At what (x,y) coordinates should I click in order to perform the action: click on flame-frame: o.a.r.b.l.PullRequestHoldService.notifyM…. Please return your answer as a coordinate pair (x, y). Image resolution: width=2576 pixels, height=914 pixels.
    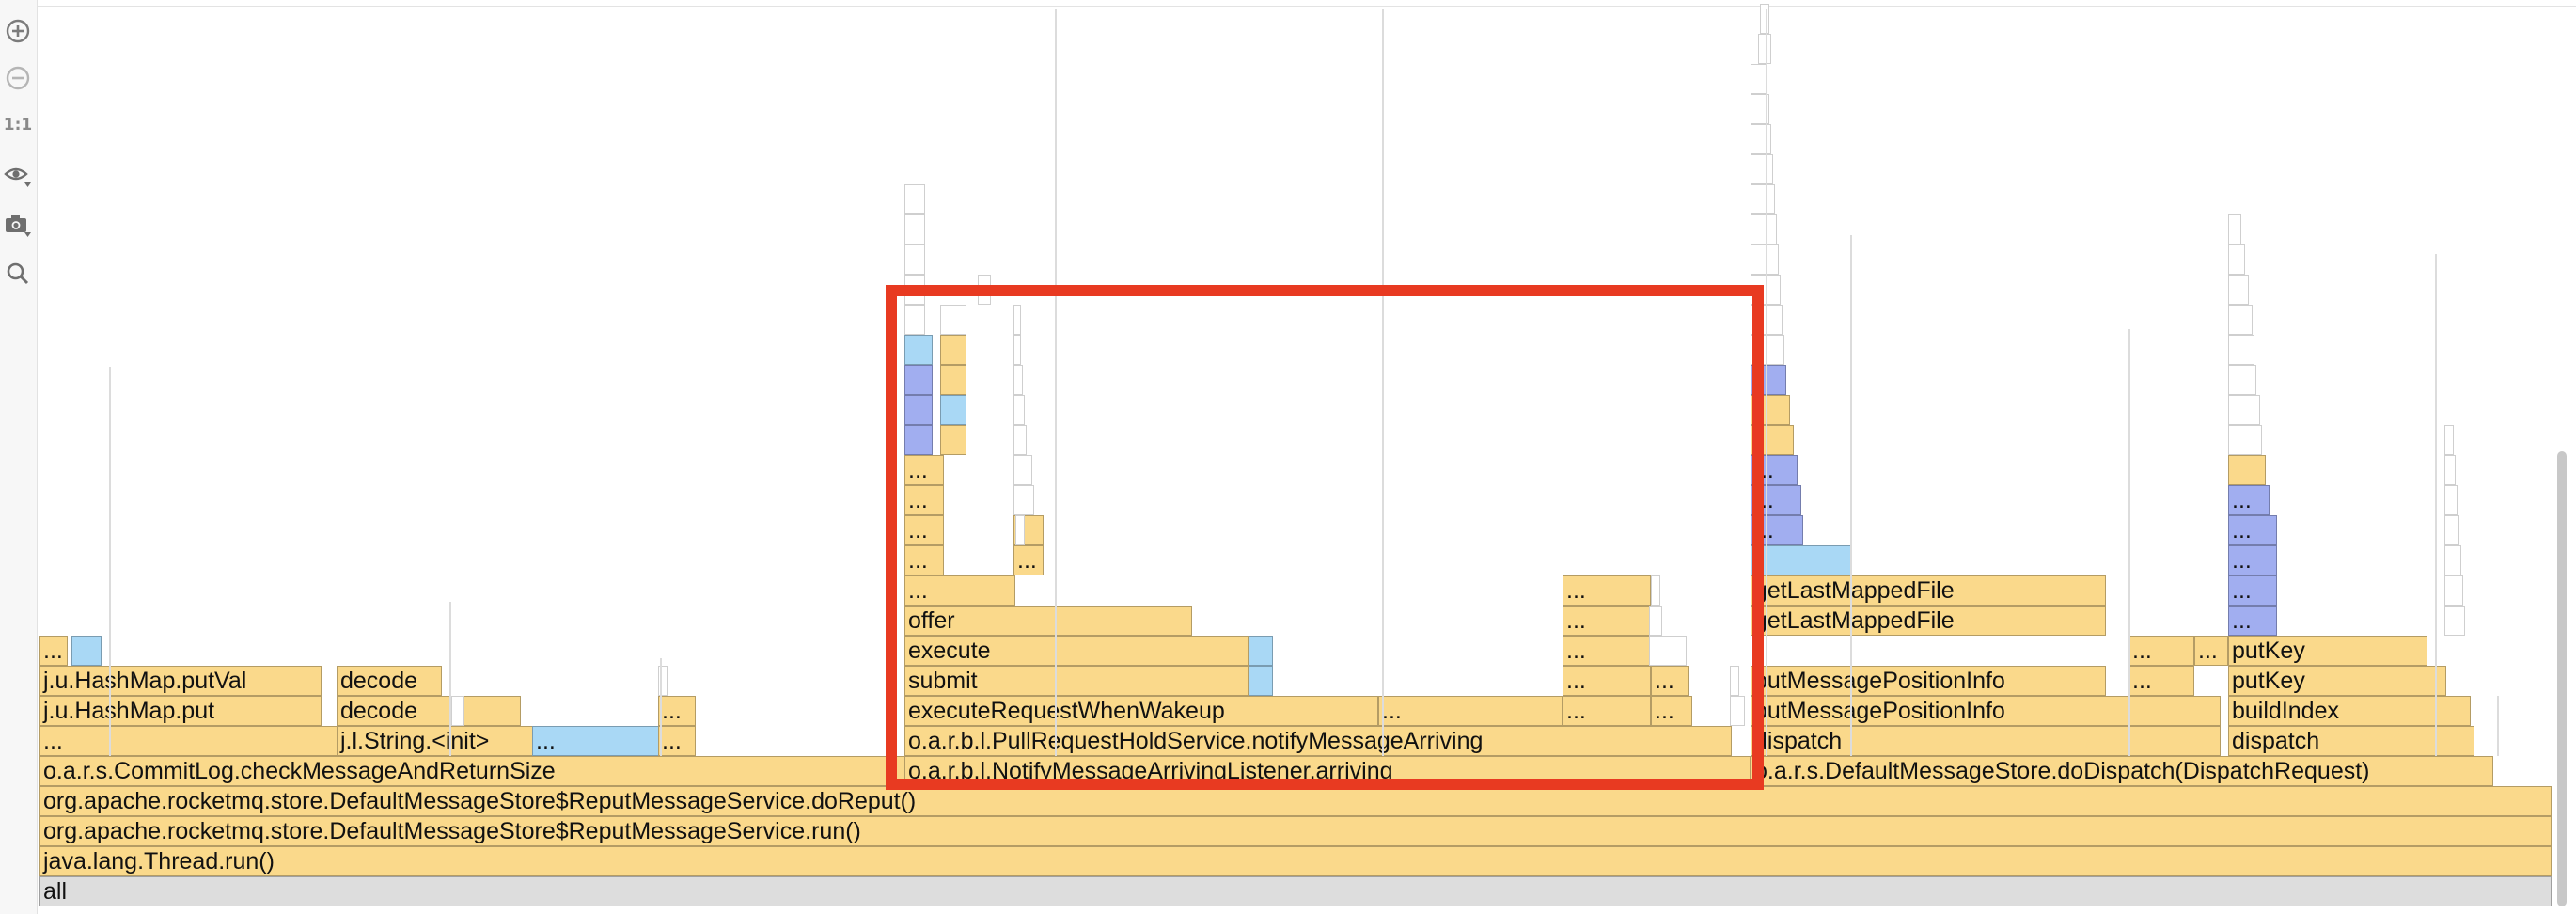
    Looking at the image, I should click on (1318, 741).